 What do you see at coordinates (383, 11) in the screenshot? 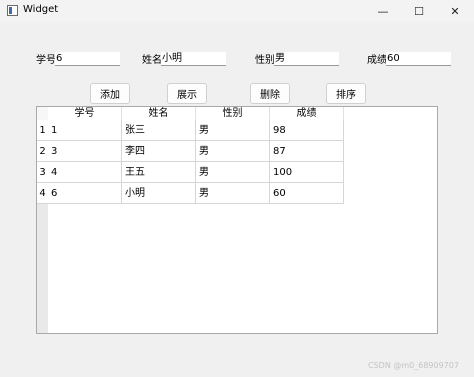
I see `minimize-icon: —` at bounding box center [383, 11].